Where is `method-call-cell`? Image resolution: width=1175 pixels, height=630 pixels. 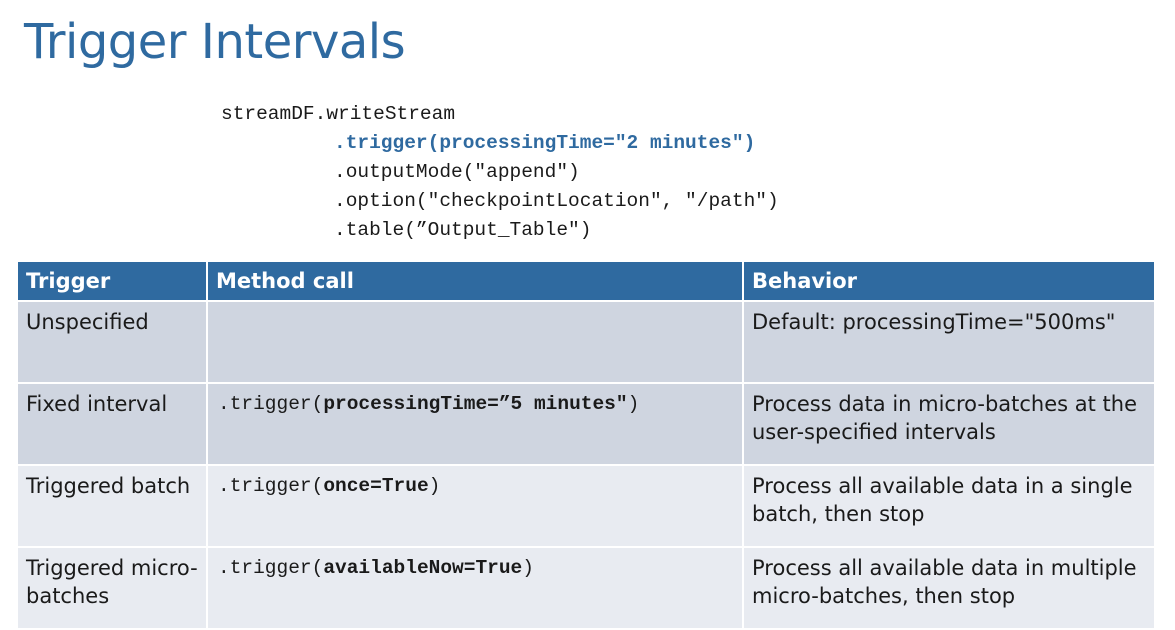
method-call-cell is located at coordinates (475, 342).